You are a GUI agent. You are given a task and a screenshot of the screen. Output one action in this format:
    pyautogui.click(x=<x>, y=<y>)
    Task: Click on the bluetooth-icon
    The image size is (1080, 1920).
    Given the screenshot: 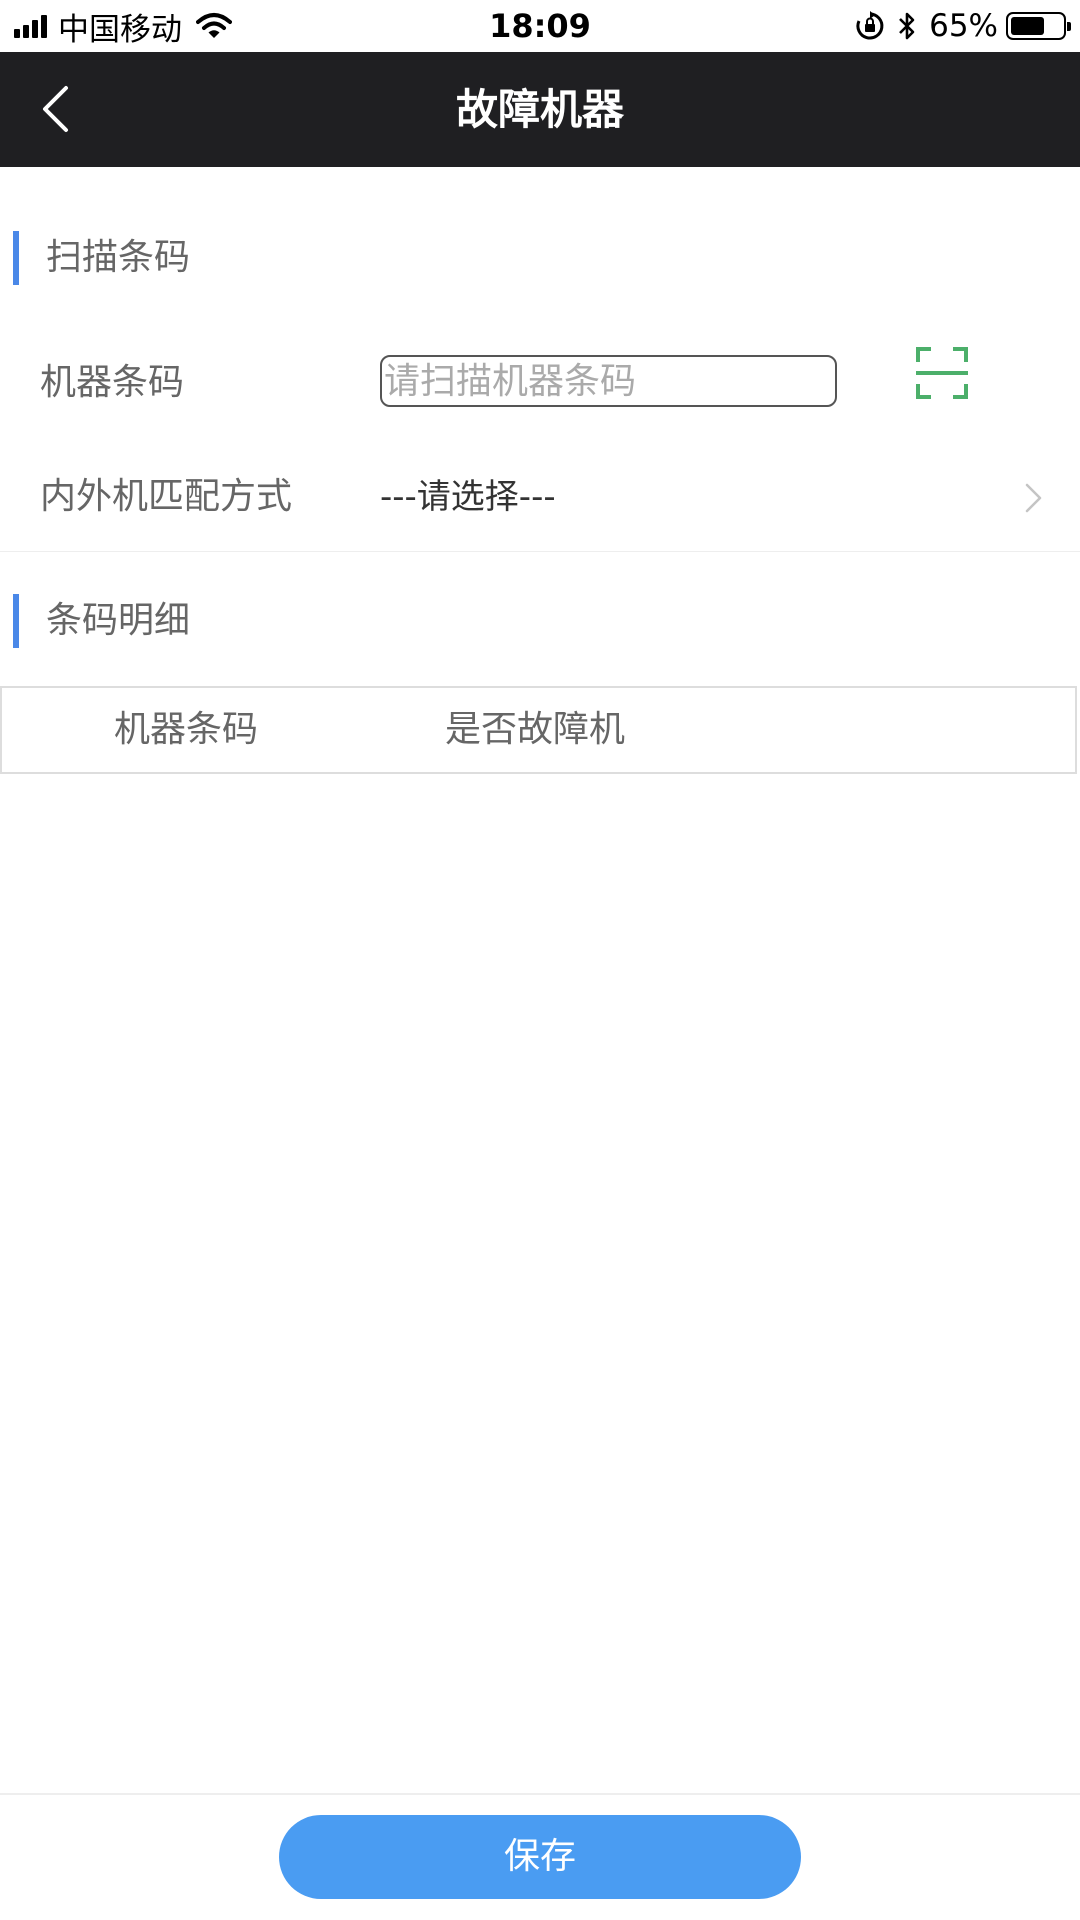 What is the action you would take?
    pyautogui.click(x=907, y=26)
    